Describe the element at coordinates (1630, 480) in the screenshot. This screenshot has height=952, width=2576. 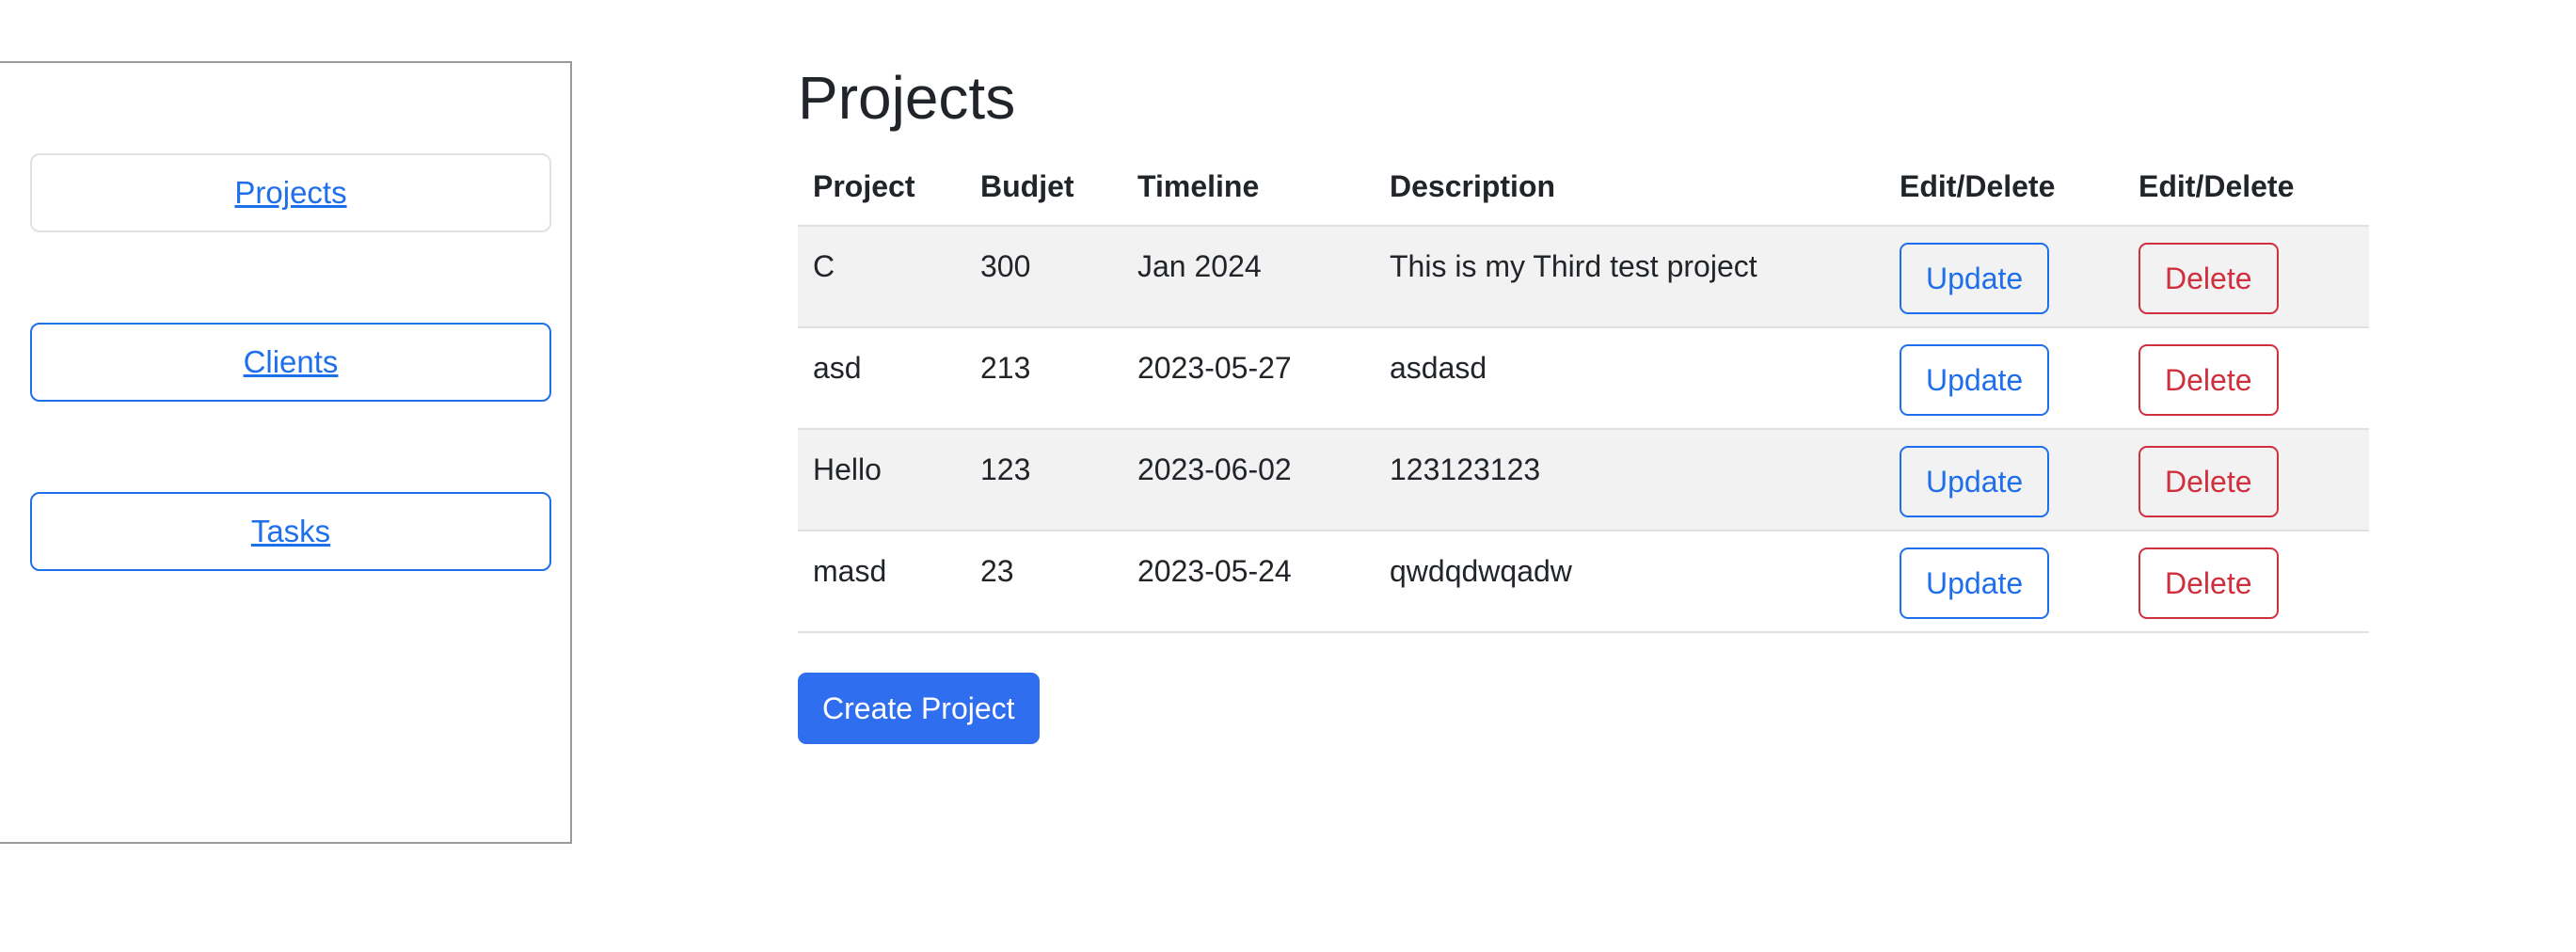
I see `description-cell: 123123123` at that location.